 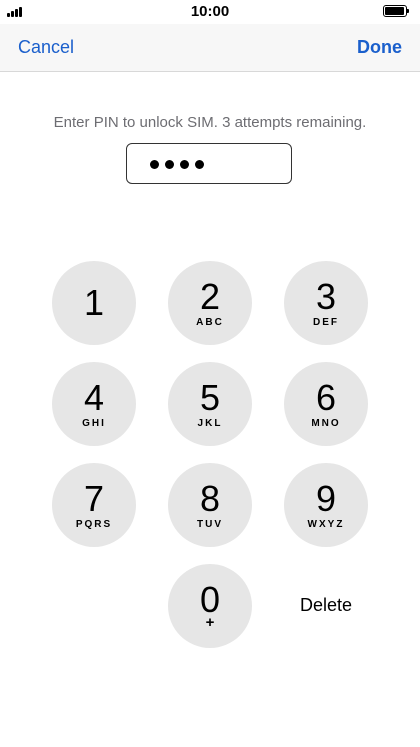 What do you see at coordinates (210, 524) in the screenshot?
I see `key-letters: TUV` at bounding box center [210, 524].